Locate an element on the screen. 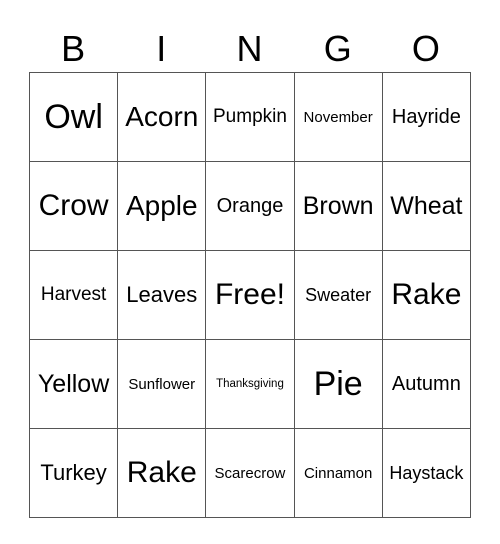  bingo-cell: Thanksgiving is located at coordinates (250, 384).